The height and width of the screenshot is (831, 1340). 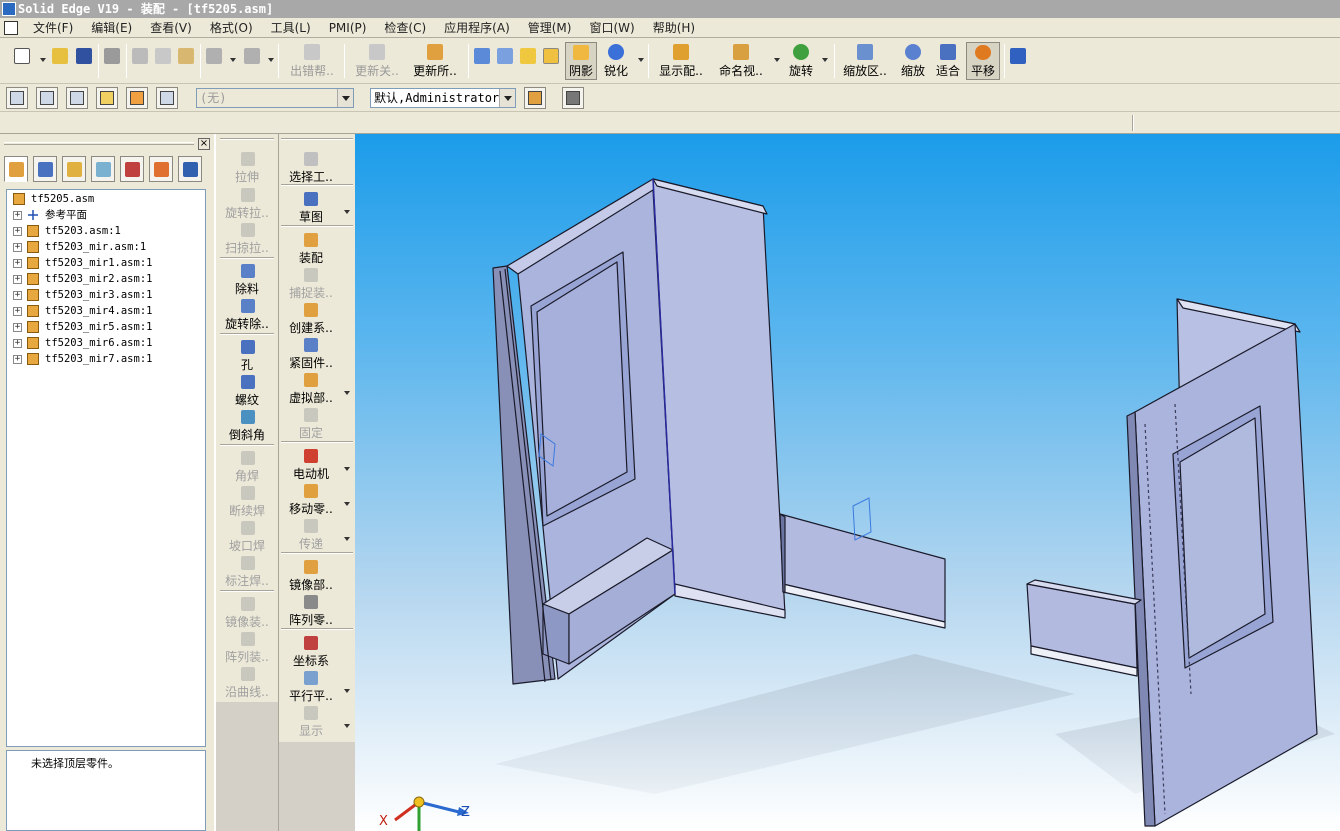 I want to click on zoom-area-button: 缩放区.., so click(x=865, y=61).